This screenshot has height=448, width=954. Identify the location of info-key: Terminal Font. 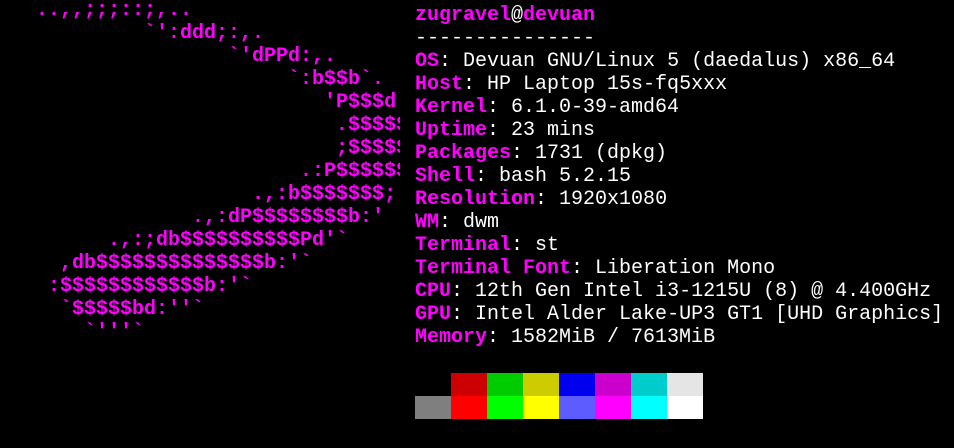
(493, 268).